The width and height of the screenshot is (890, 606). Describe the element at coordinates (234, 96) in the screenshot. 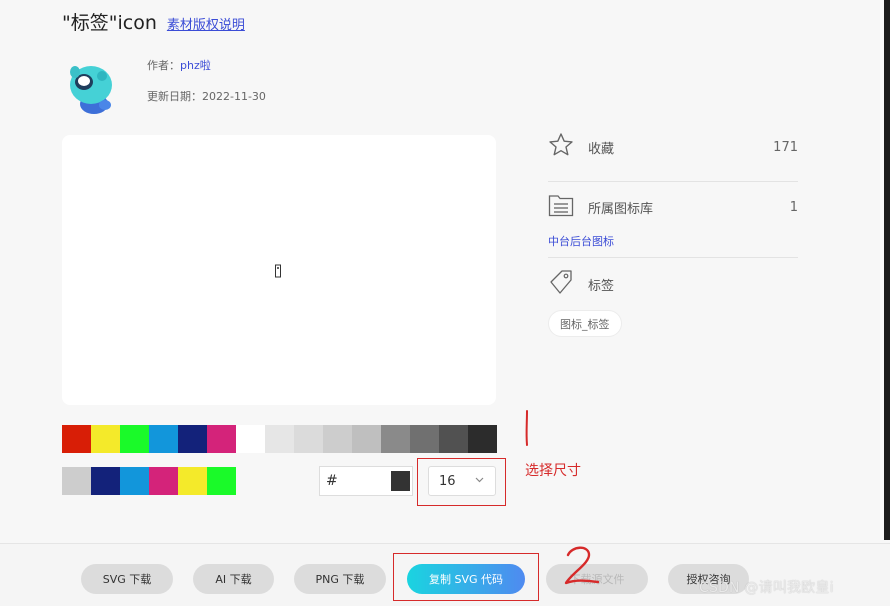

I see `date-value: 2022-11-30` at that location.